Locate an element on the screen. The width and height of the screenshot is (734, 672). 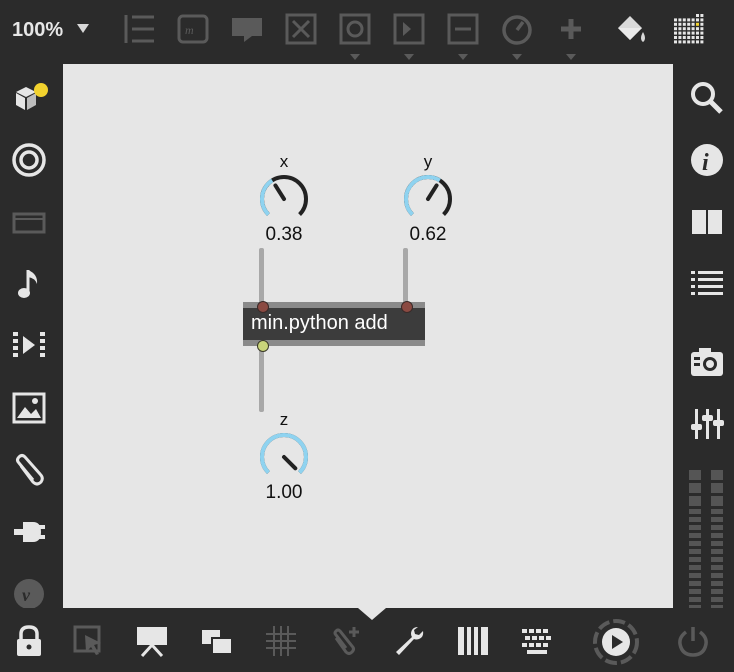
dial-y: y 0.62 is located at coordinates (428, 205).